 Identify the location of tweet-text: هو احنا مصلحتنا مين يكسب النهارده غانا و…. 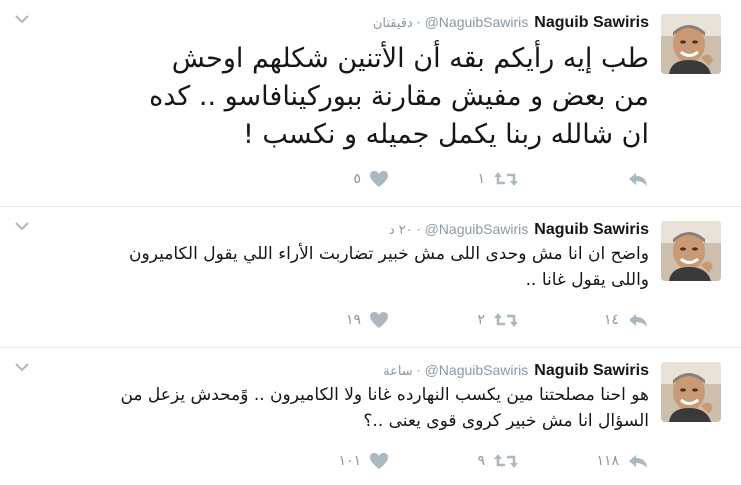
(349, 408).